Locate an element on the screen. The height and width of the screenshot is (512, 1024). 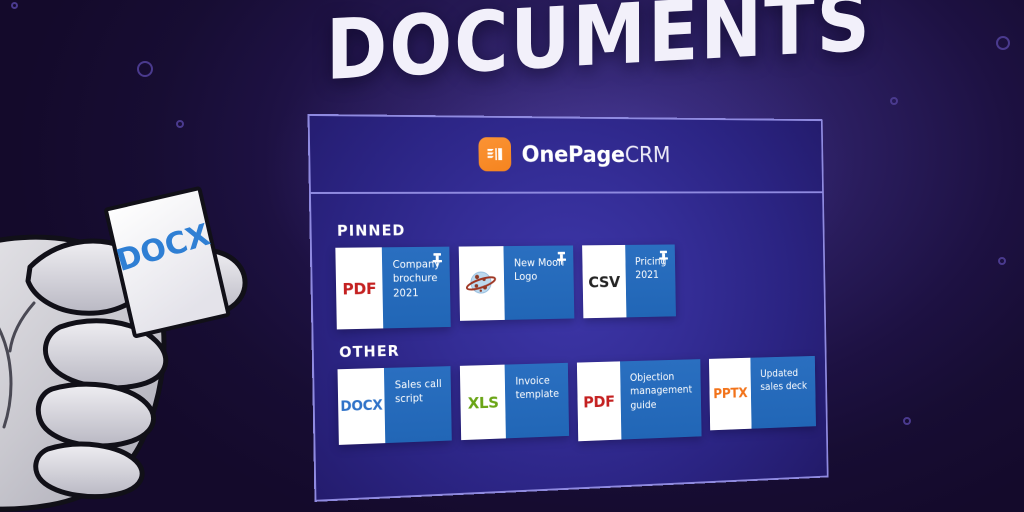
brand-name-light: CRM is located at coordinates (647, 155).